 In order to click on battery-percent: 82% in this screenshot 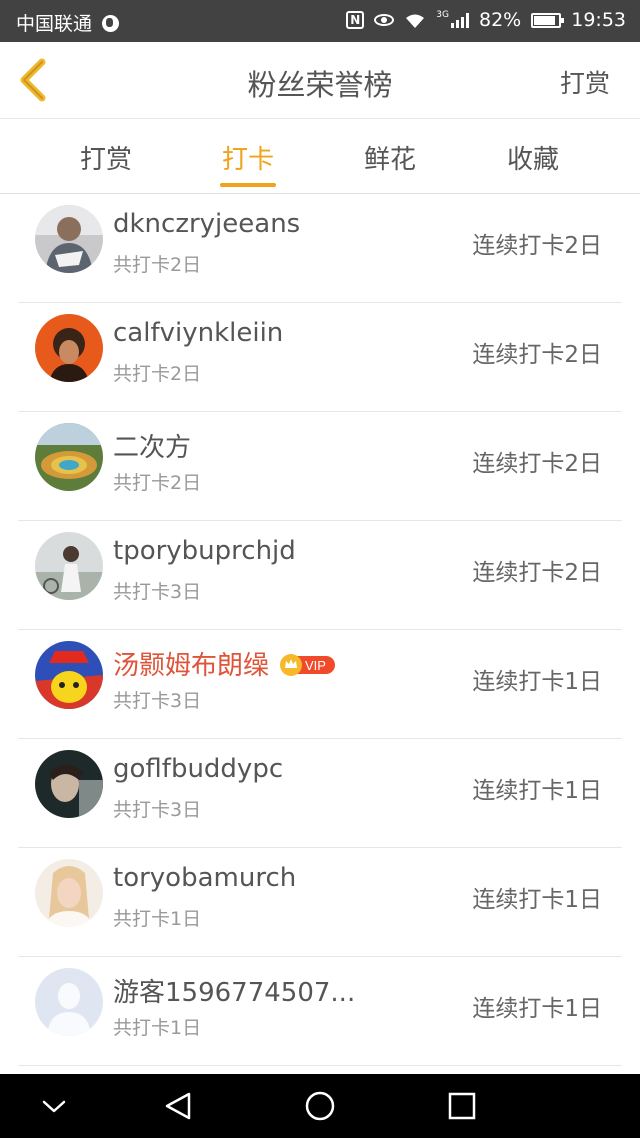, I will do `click(500, 20)`.